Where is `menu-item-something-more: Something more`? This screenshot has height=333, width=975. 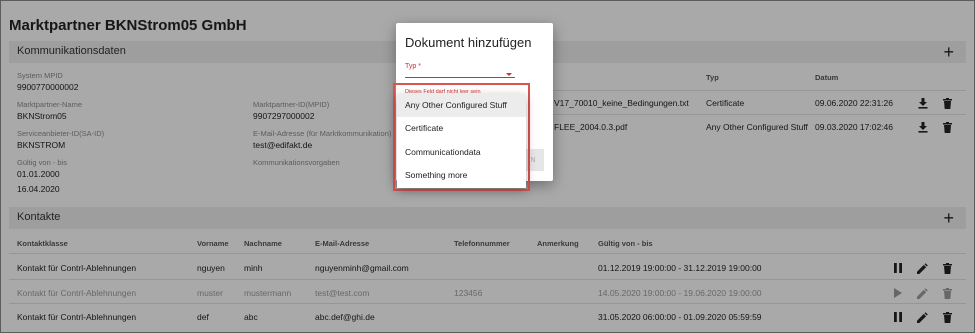 menu-item-something-more: Something more is located at coordinates (461, 175).